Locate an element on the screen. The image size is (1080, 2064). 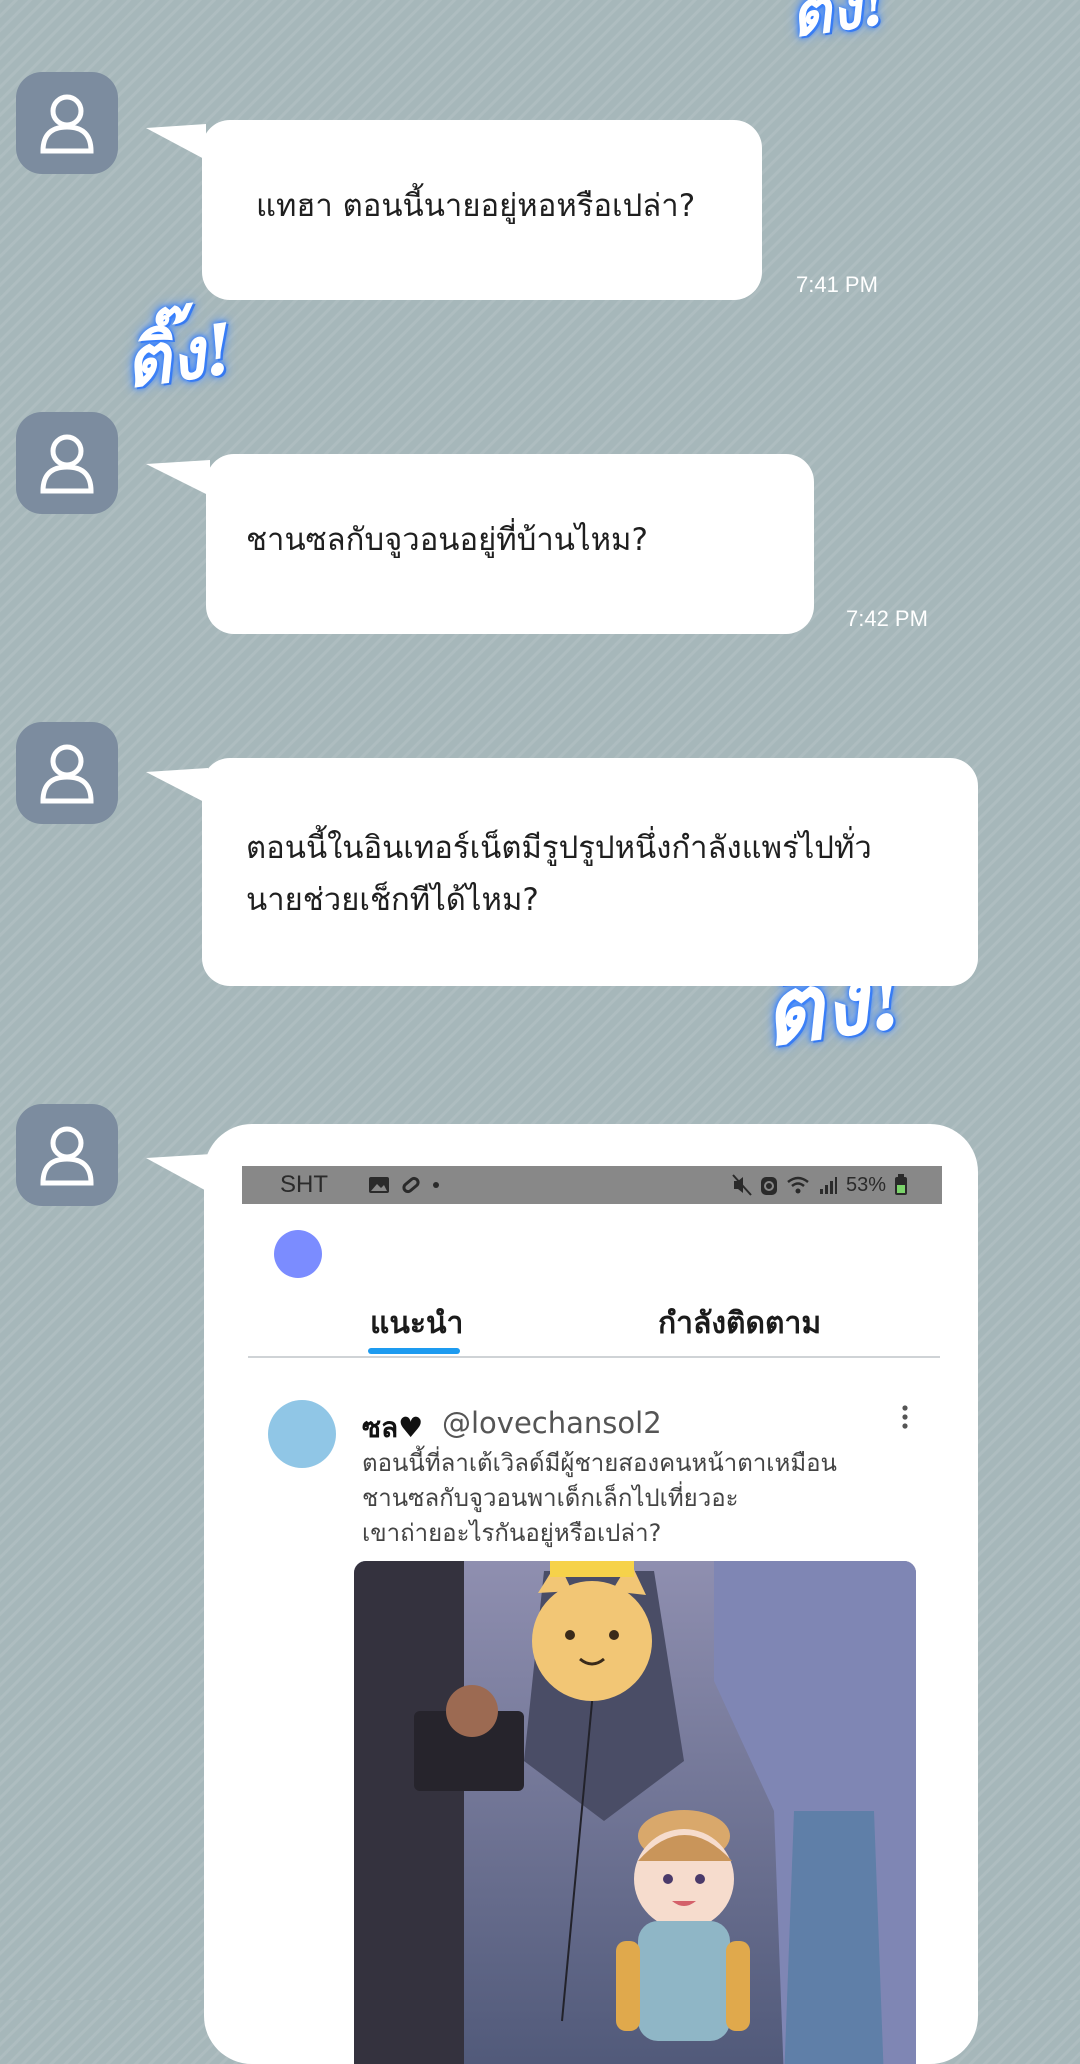
message-text: ชานซลกับจูวอนอยู่ที่บ้านไหม? is located at coordinates (447, 540).